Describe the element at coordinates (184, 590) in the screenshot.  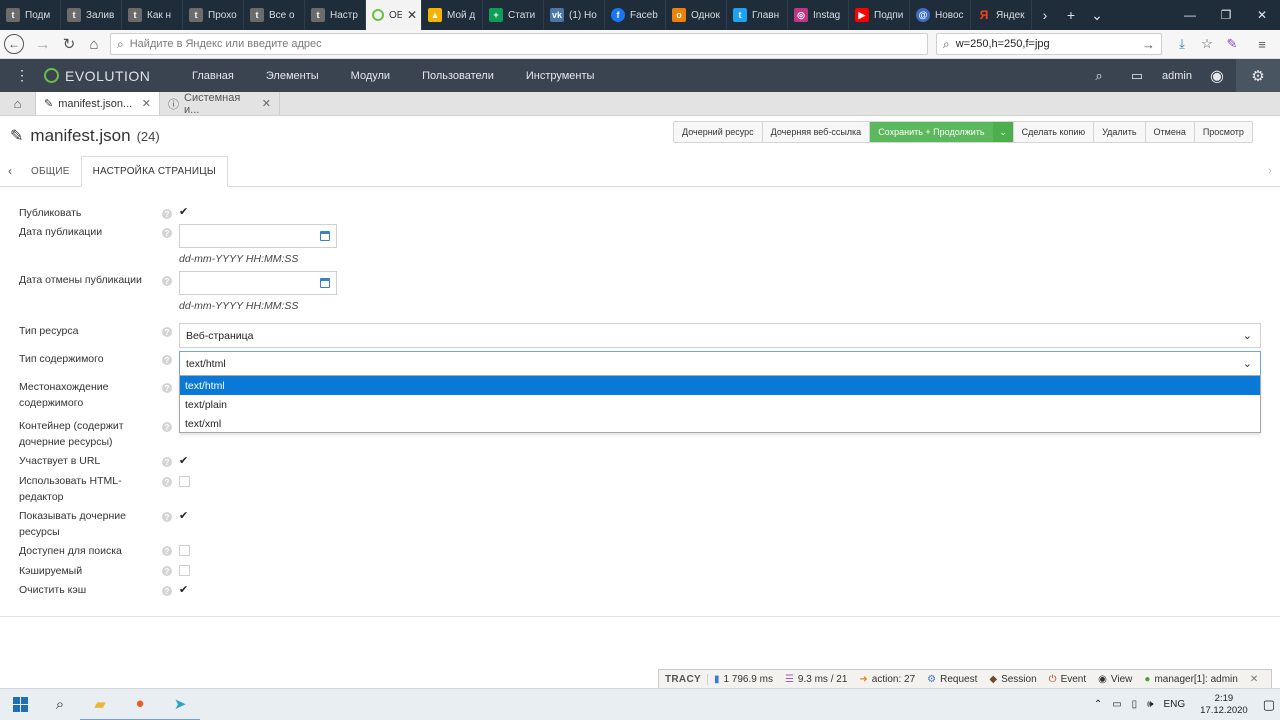
I see `clear-cache-checkbox: ✔` at that location.